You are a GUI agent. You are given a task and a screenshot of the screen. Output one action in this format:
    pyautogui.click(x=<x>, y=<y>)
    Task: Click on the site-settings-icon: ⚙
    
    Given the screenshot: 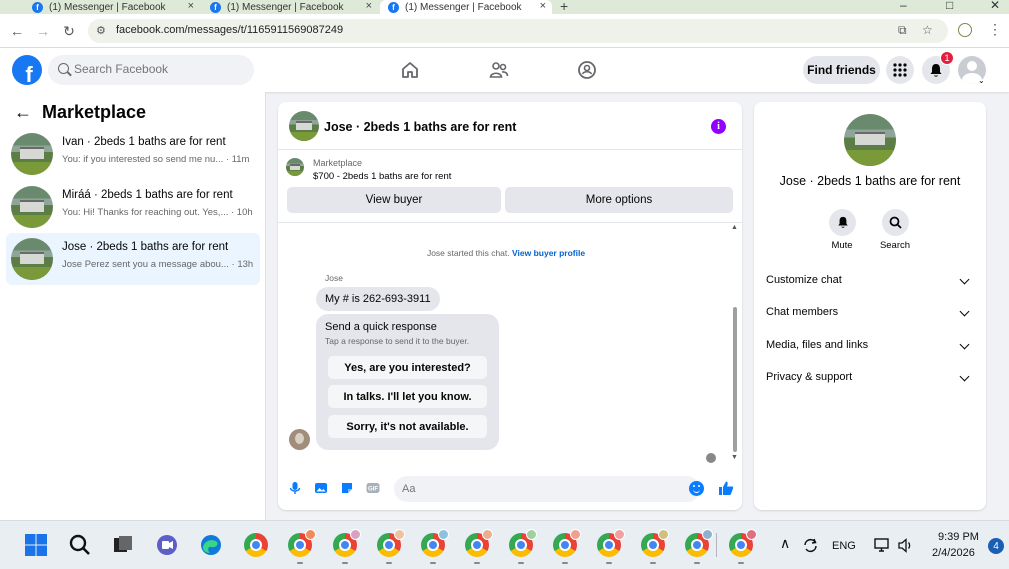 What is the action you would take?
    pyautogui.click(x=103, y=31)
    